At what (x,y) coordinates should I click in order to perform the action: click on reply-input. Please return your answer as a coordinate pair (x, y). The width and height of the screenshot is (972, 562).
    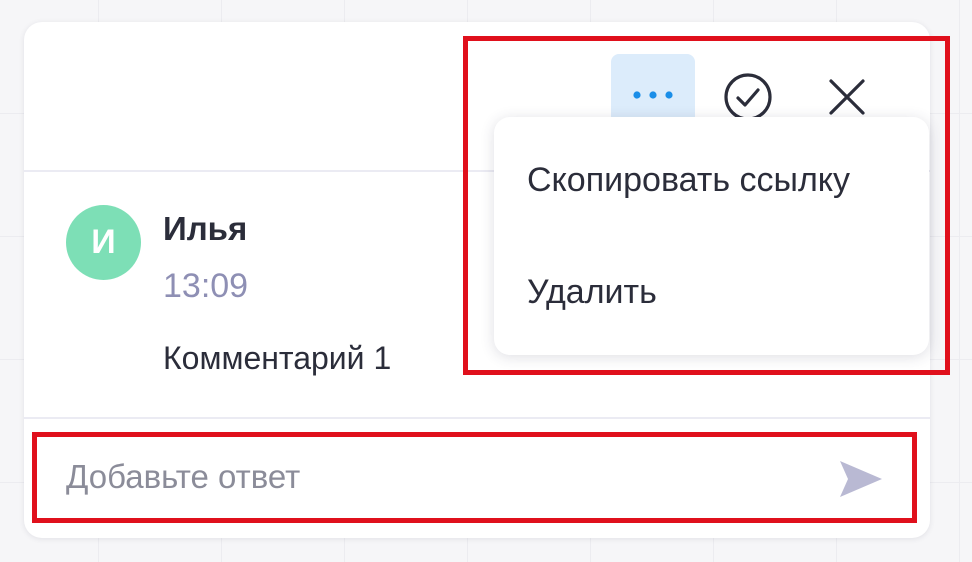
    Looking at the image, I should click on (438, 477).